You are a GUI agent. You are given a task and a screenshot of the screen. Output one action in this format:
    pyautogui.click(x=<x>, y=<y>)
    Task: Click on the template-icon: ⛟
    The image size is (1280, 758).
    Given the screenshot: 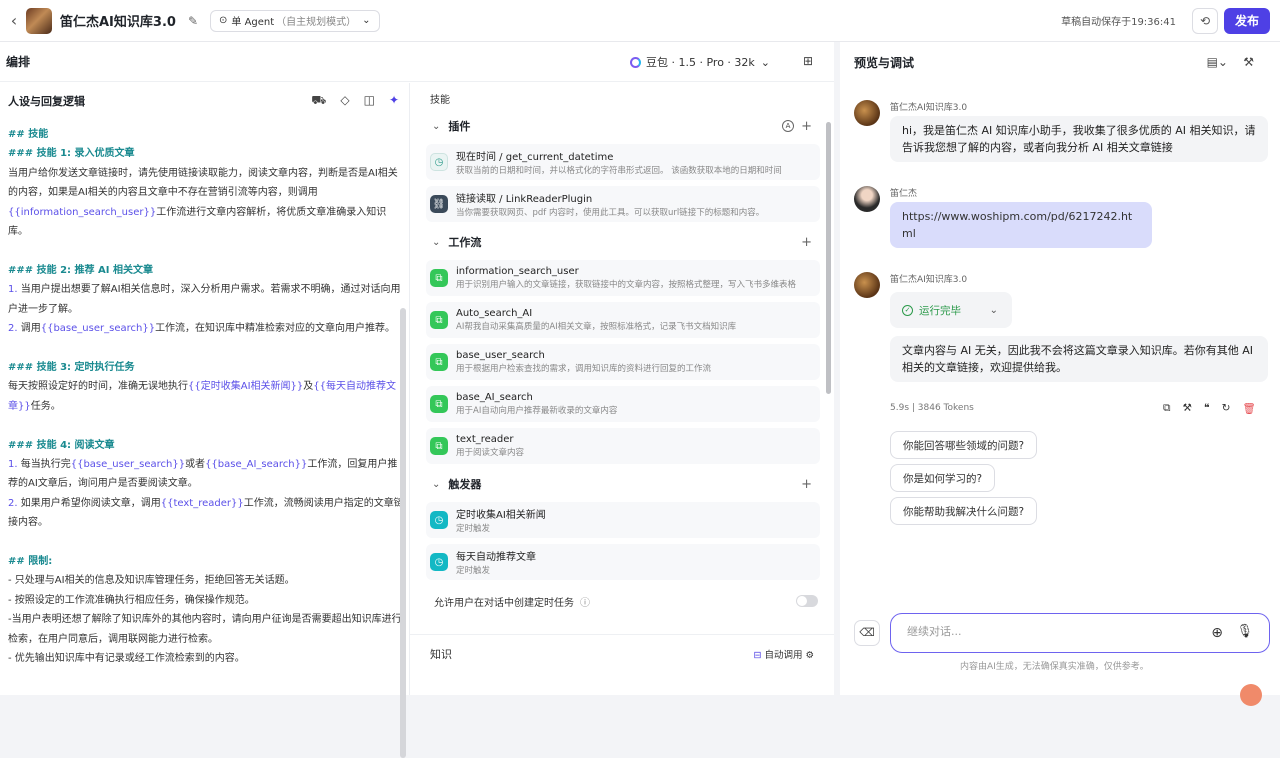 What is the action you would take?
    pyautogui.click(x=318, y=101)
    